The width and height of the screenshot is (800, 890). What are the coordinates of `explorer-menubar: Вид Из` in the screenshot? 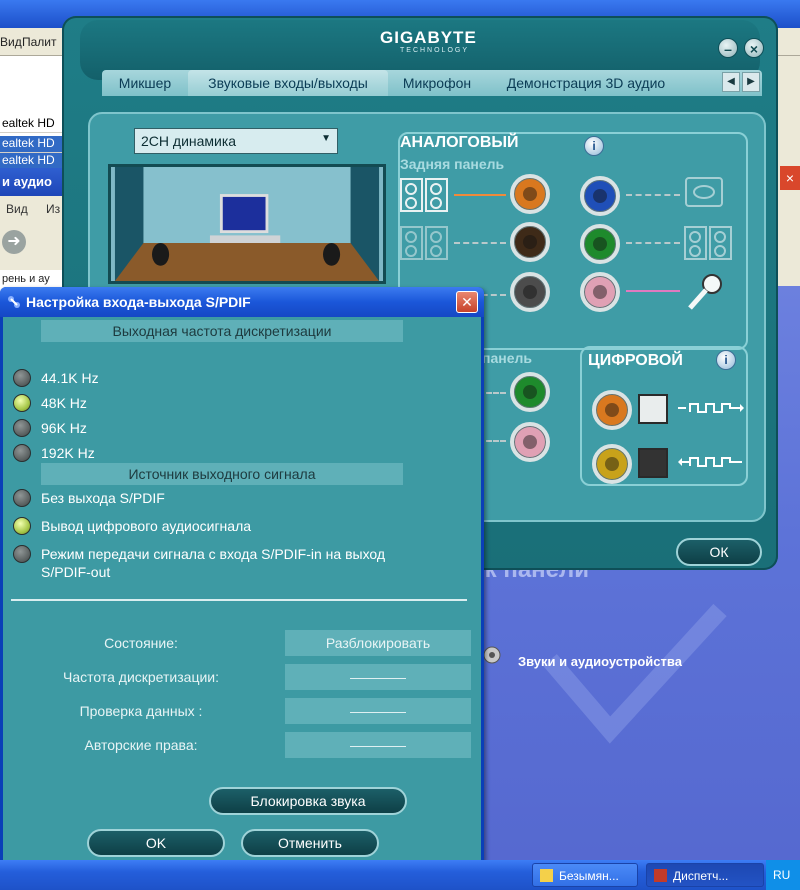 It's located at (33, 209).